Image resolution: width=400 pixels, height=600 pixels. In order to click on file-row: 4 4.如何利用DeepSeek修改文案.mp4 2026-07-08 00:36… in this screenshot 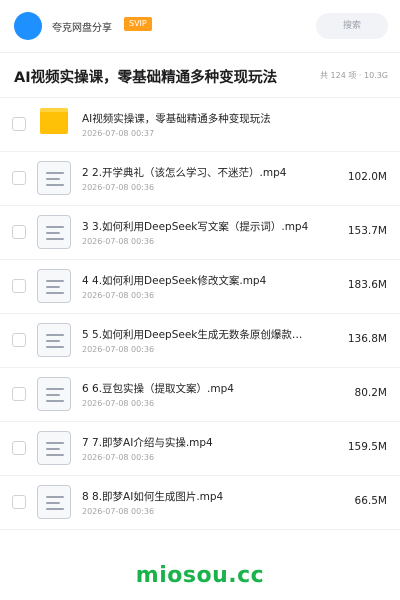, I will do `click(200, 287)`.